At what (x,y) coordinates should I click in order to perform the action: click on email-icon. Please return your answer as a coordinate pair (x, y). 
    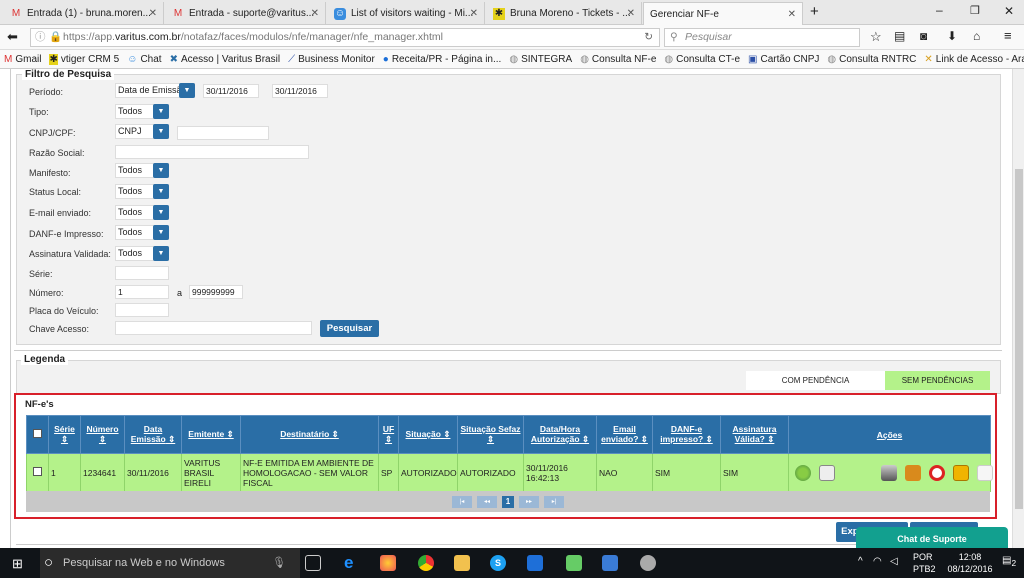
    Looking at the image, I should click on (961, 472).